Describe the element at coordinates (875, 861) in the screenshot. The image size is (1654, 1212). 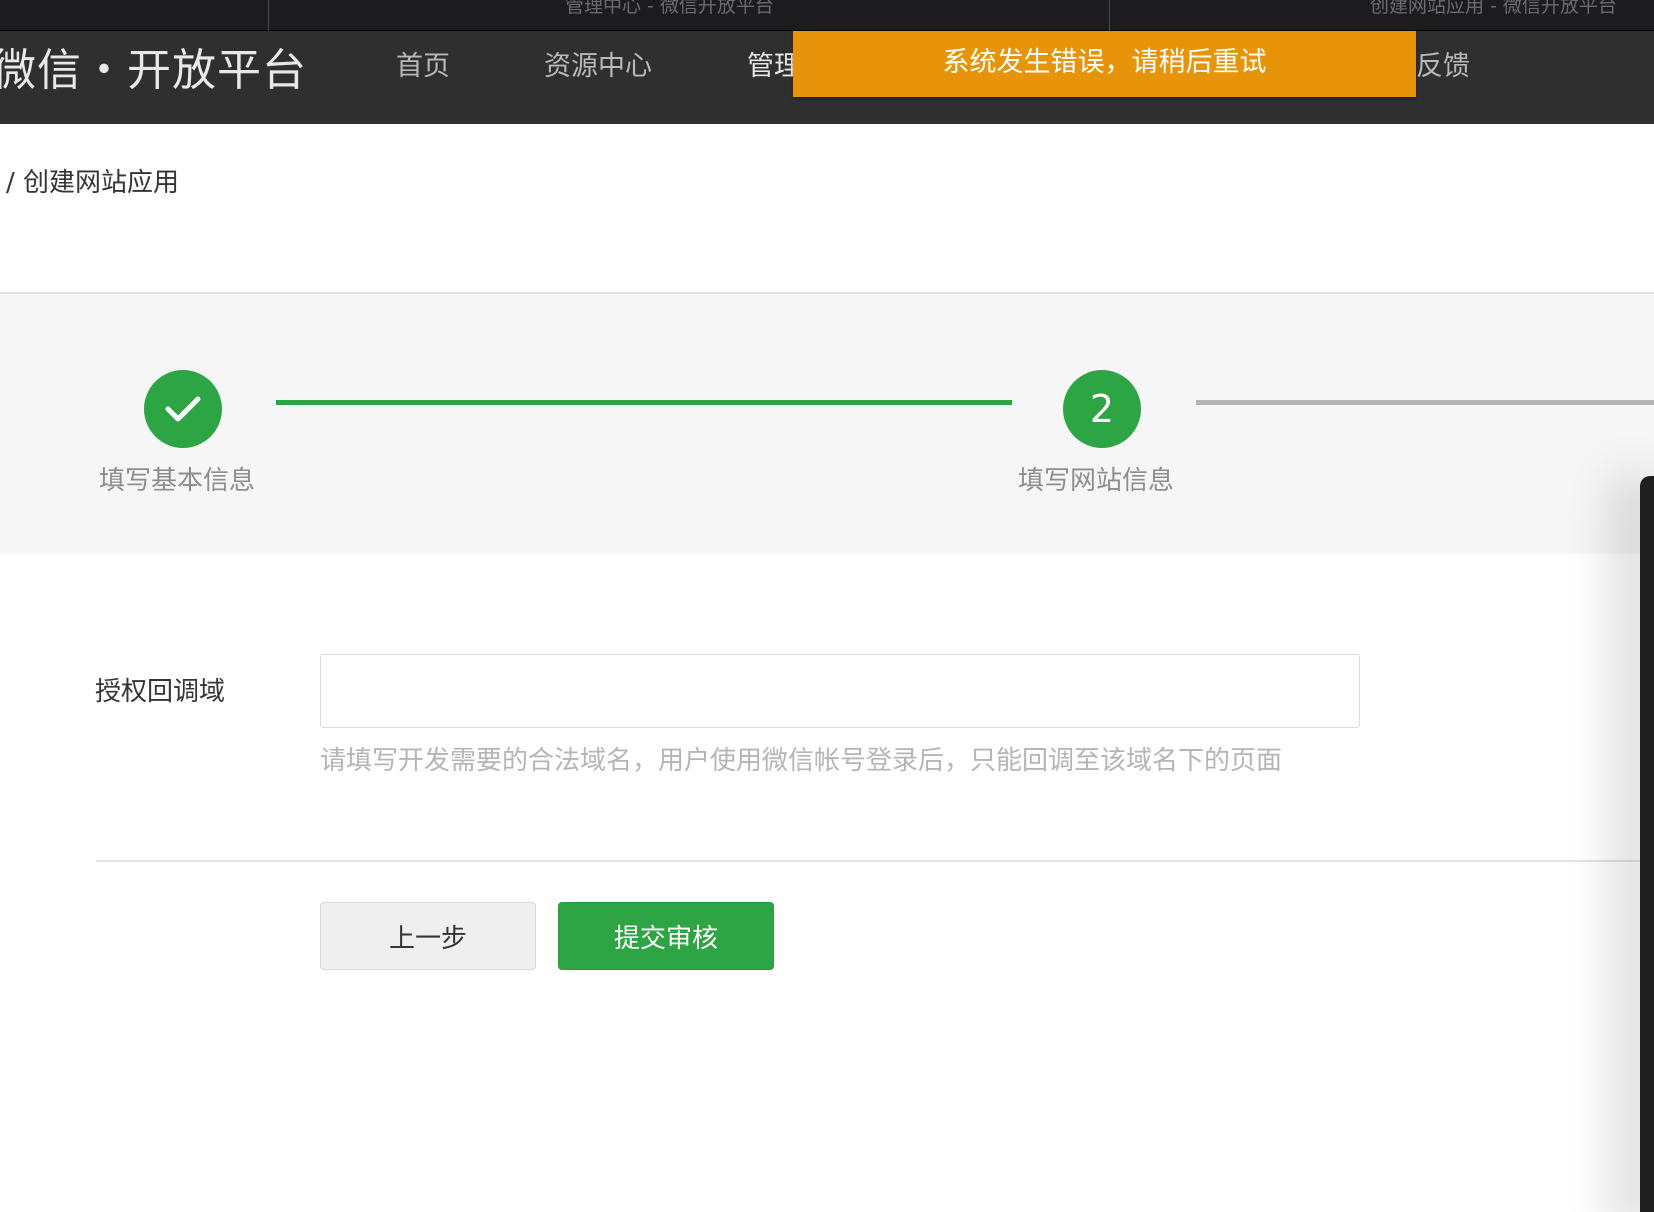
I see `divider` at that location.